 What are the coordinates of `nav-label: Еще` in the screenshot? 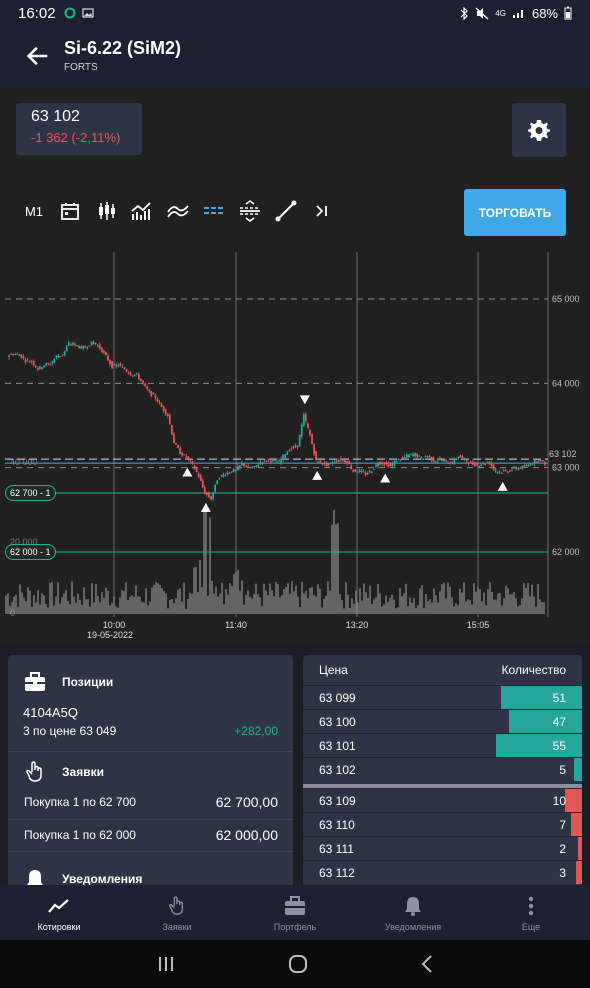 It's located at (531, 926).